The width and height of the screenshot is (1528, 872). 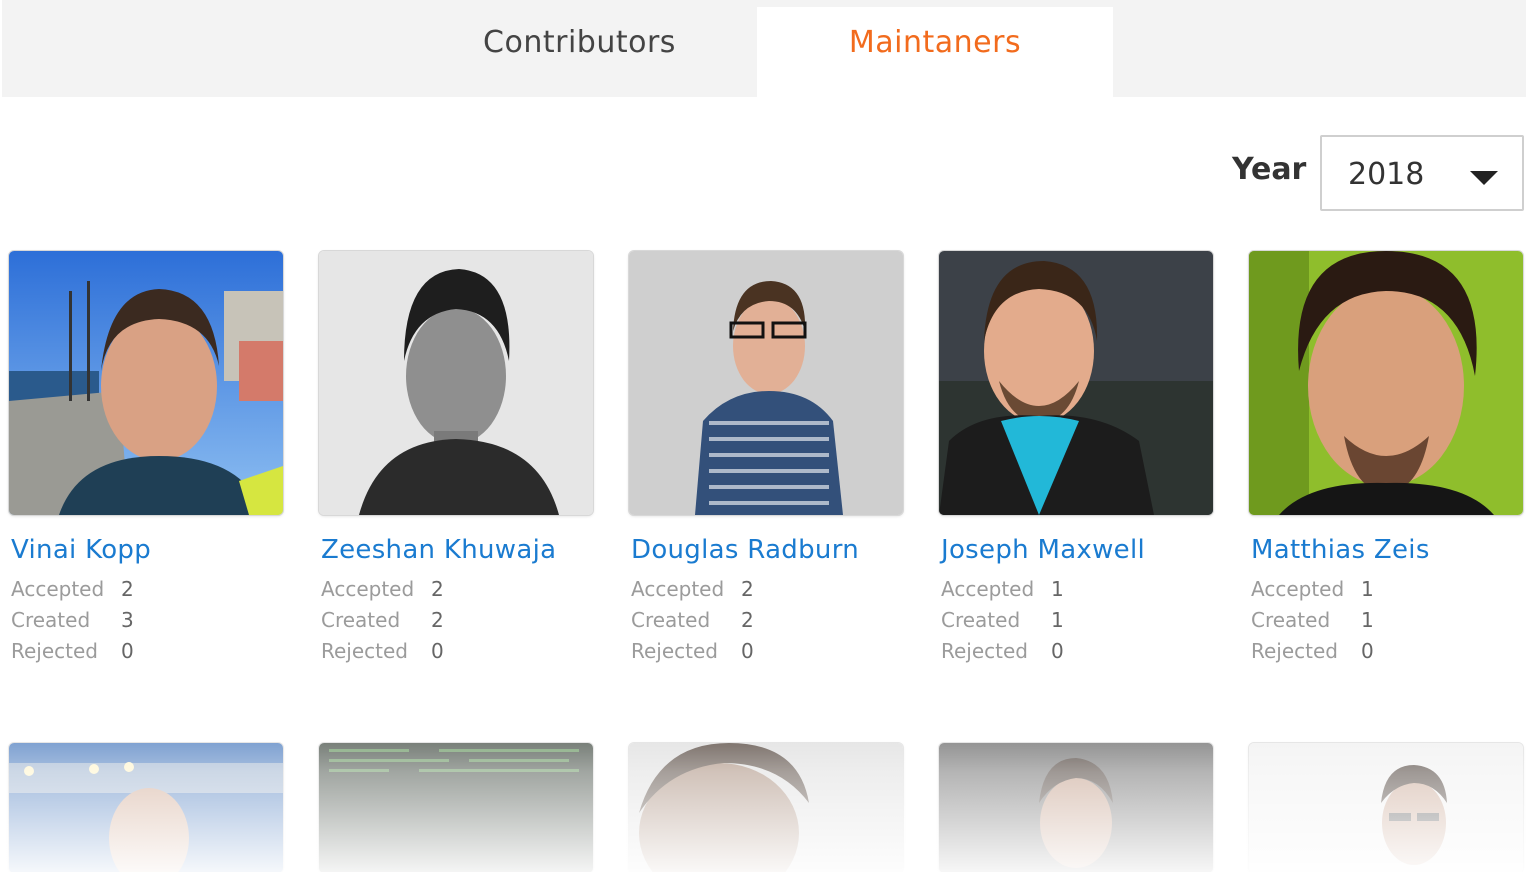 I want to click on stat-created: Created 3, so click(x=72, y=620).